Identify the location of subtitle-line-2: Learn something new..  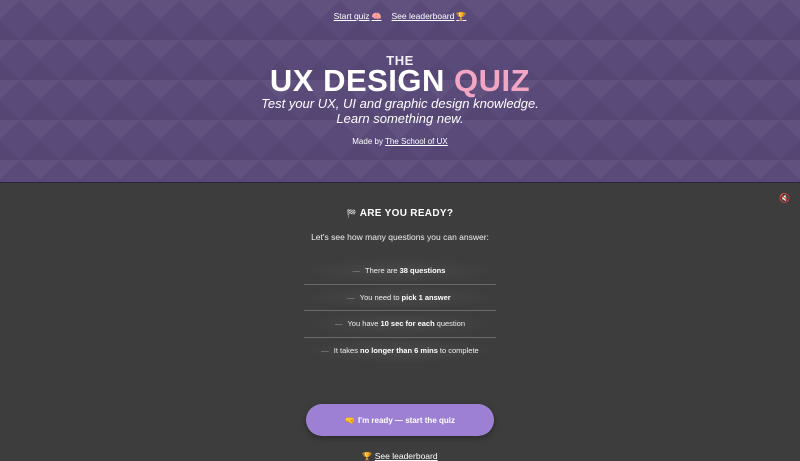
(400, 118).